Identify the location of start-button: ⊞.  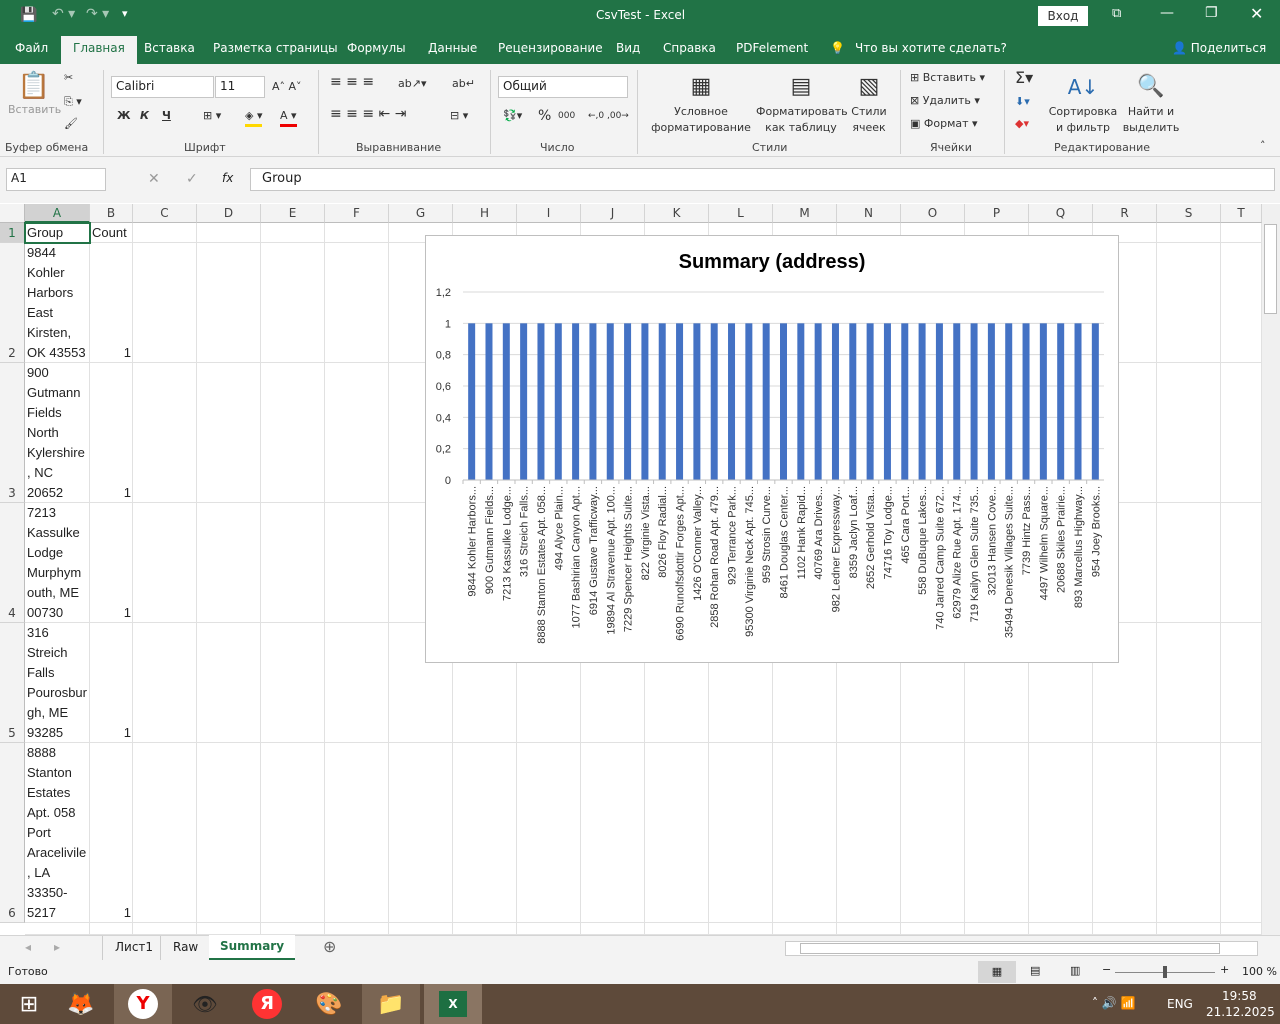
(29, 1004).